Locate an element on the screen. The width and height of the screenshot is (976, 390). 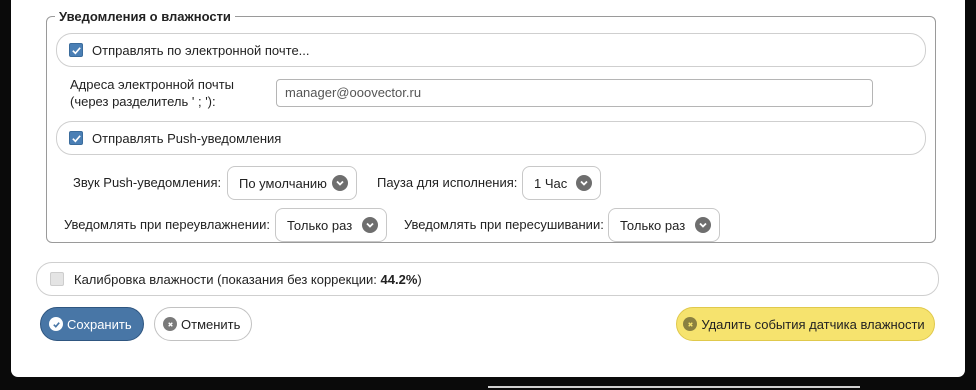
email-field: manager@ooovector.ru is located at coordinates (574, 93).